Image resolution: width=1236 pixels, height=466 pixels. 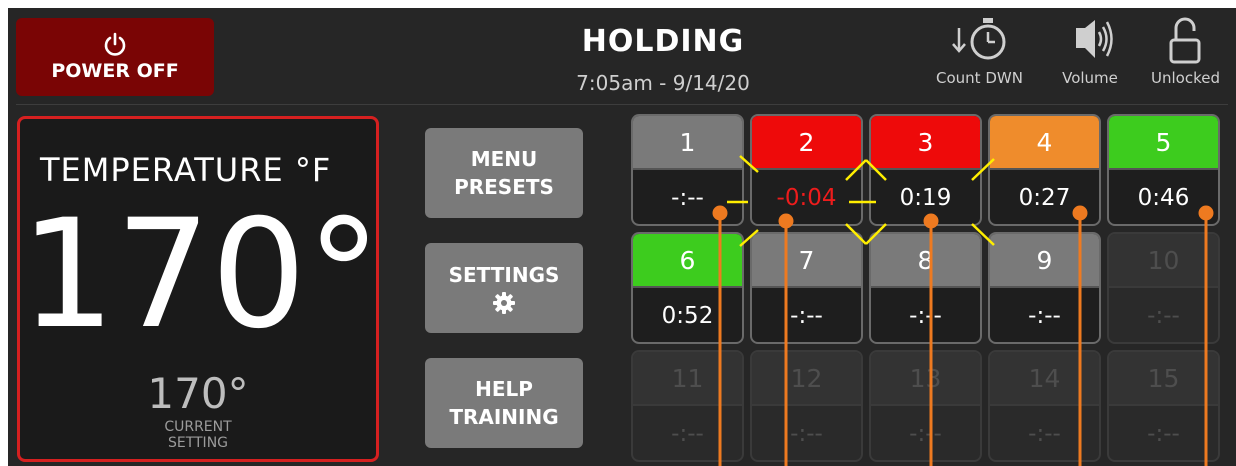 I want to click on tile-number: 15, so click(x=1163, y=378).